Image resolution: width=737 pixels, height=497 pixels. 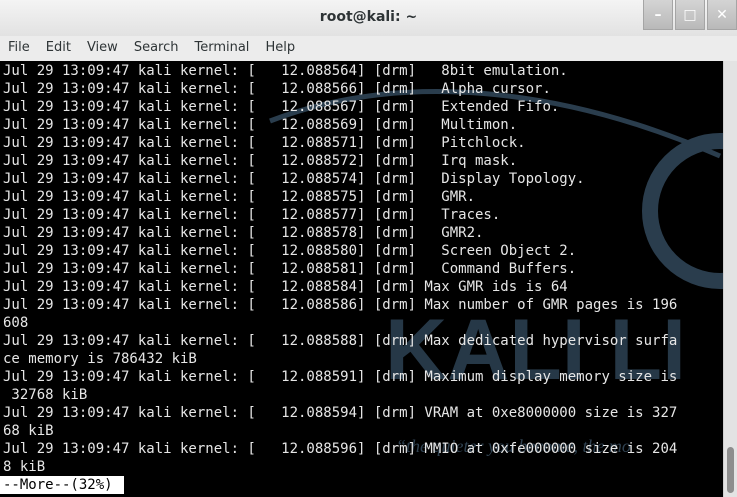 I want to click on close-button: ✕, so click(x=722, y=15).